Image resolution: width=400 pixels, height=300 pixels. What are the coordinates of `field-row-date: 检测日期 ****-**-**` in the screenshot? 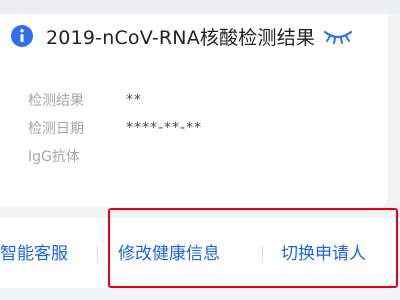 It's located at (115, 128).